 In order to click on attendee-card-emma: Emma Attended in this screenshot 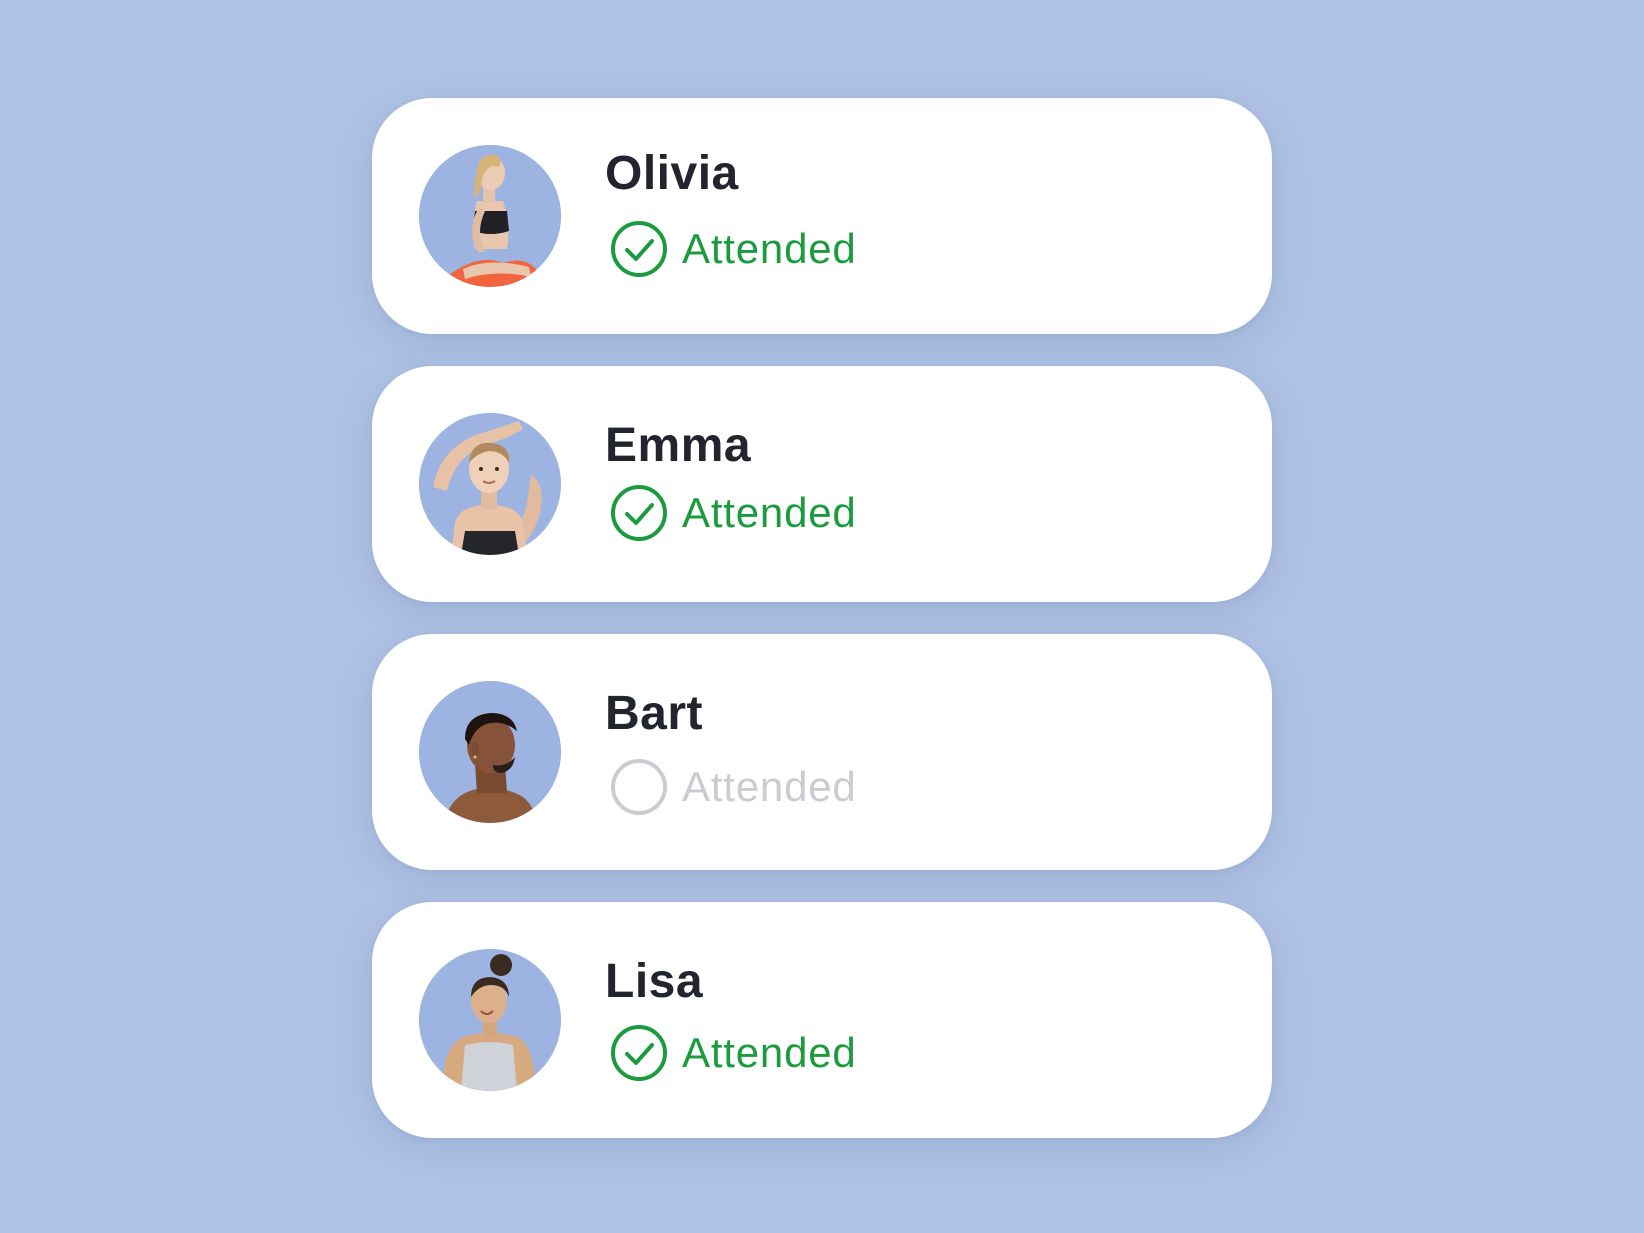, I will do `click(822, 484)`.